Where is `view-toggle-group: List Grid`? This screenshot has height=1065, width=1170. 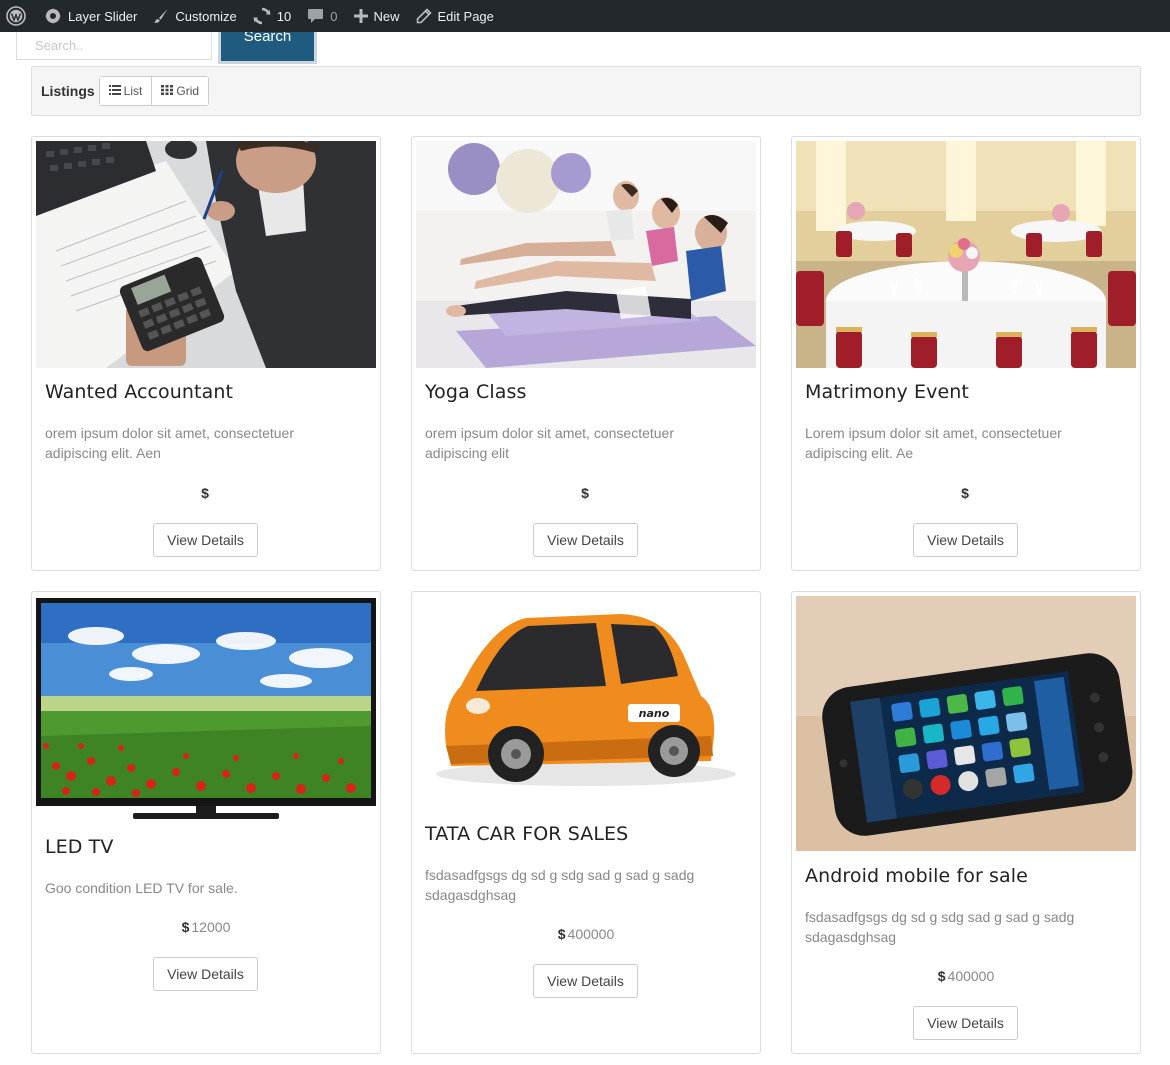 view-toggle-group: List Grid is located at coordinates (154, 91).